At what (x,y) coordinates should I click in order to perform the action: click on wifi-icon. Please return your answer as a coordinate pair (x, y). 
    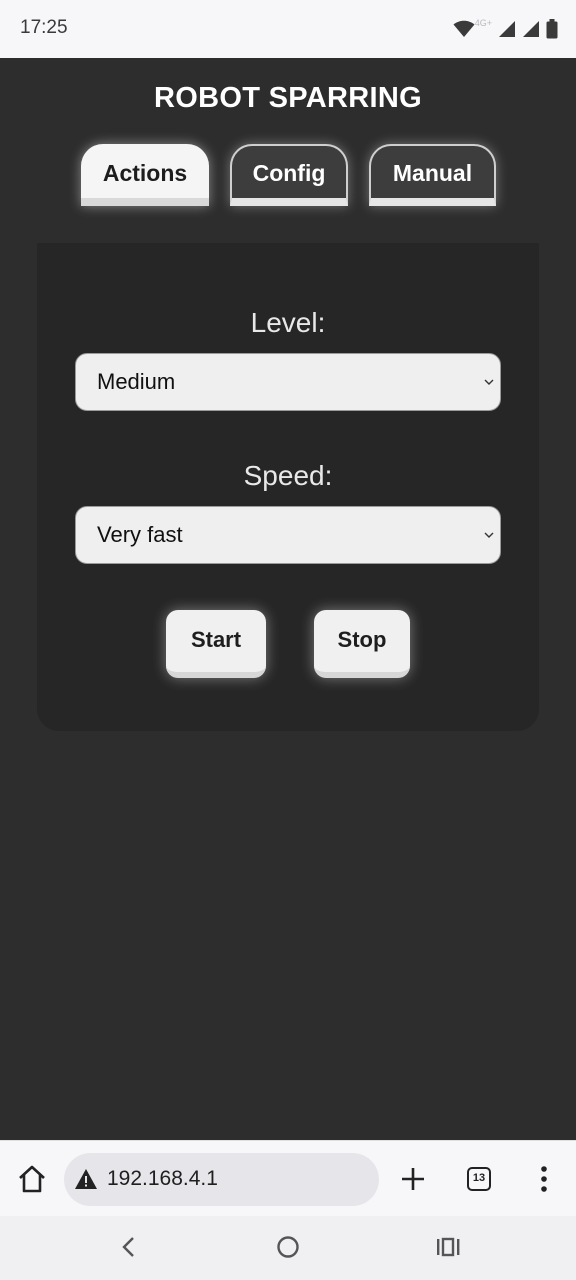
    Looking at the image, I should click on (464, 28).